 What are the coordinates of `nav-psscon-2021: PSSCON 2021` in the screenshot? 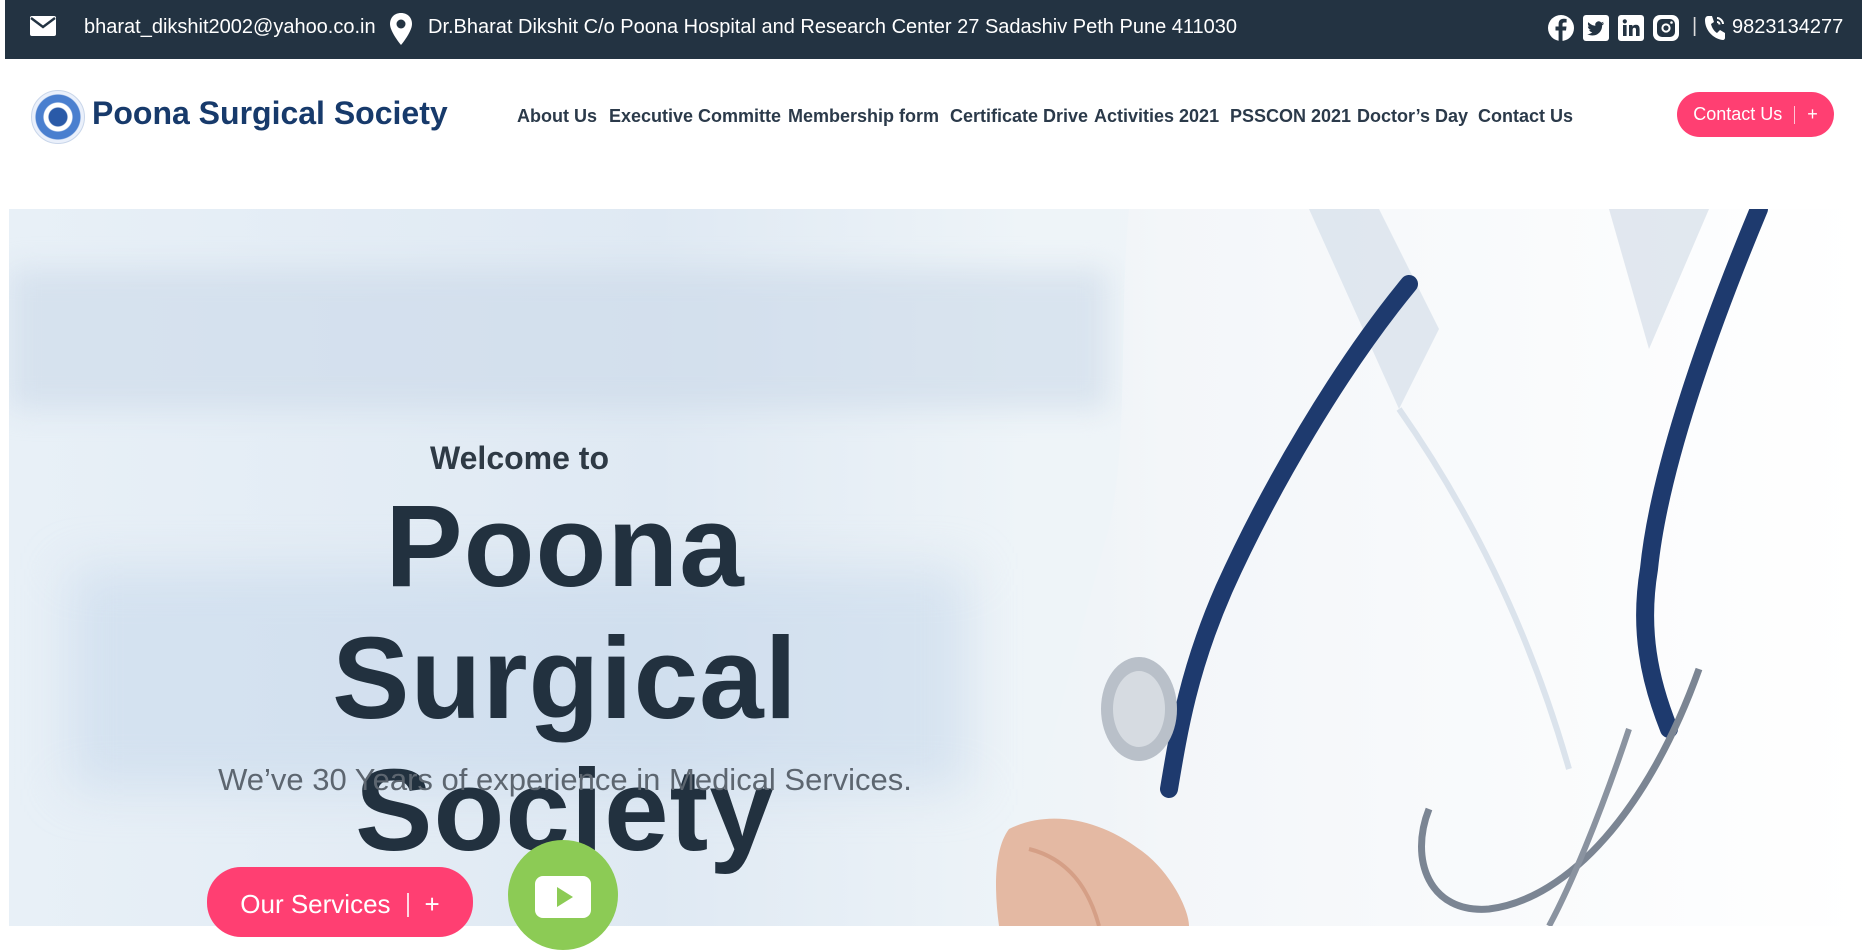 It's located at (1290, 116).